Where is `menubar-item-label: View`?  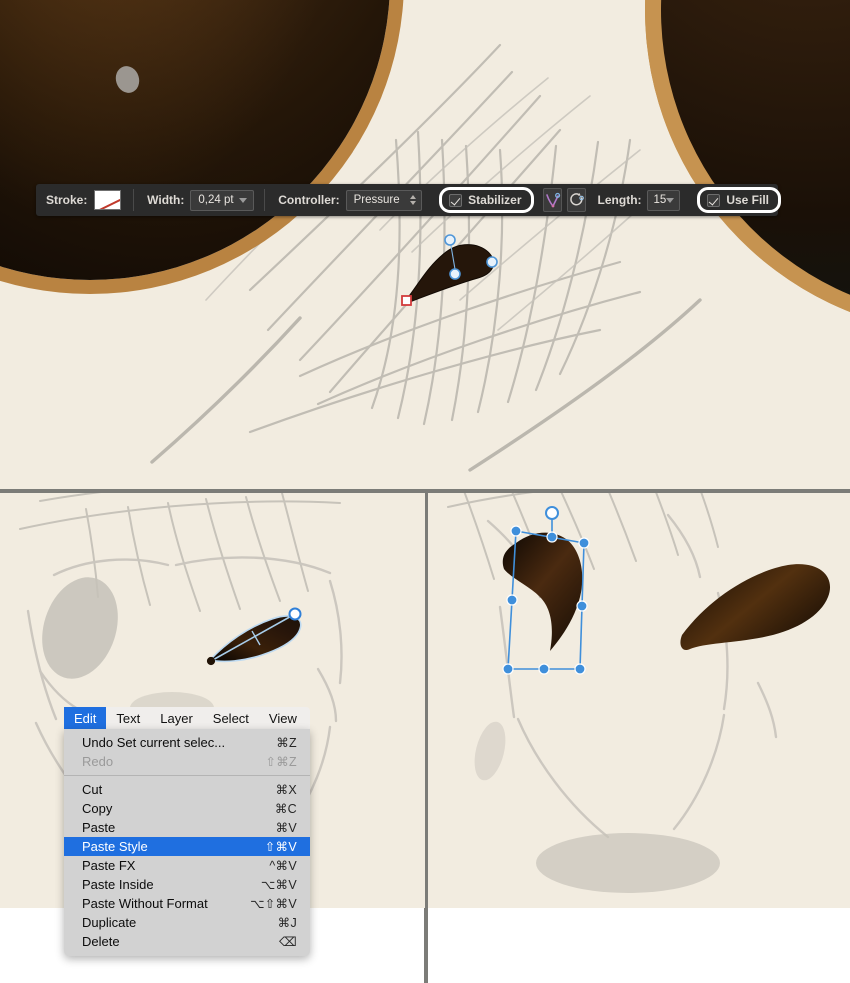 menubar-item-label: View is located at coordinates (282, 718).